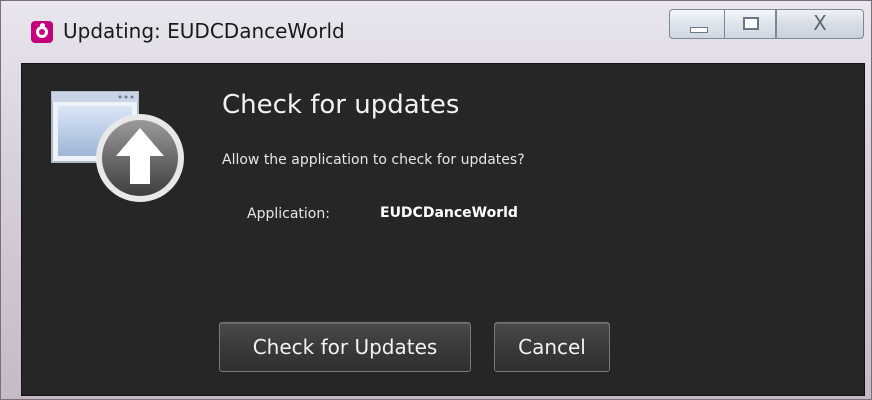 The width and height of the screenshot is (872, 400). I want to click on application-label: Application:, so click(288, 214).